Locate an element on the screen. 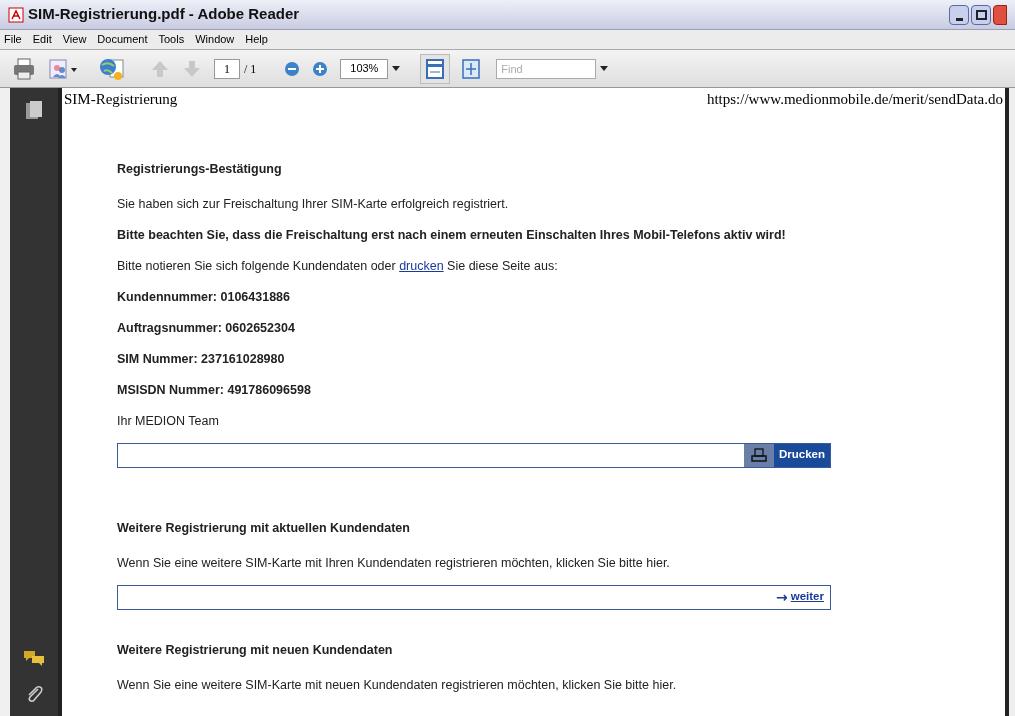 Image resolution: width=1015 pixels, height=716 pixels. menu-item: Document is located at coordinates (122, 39).